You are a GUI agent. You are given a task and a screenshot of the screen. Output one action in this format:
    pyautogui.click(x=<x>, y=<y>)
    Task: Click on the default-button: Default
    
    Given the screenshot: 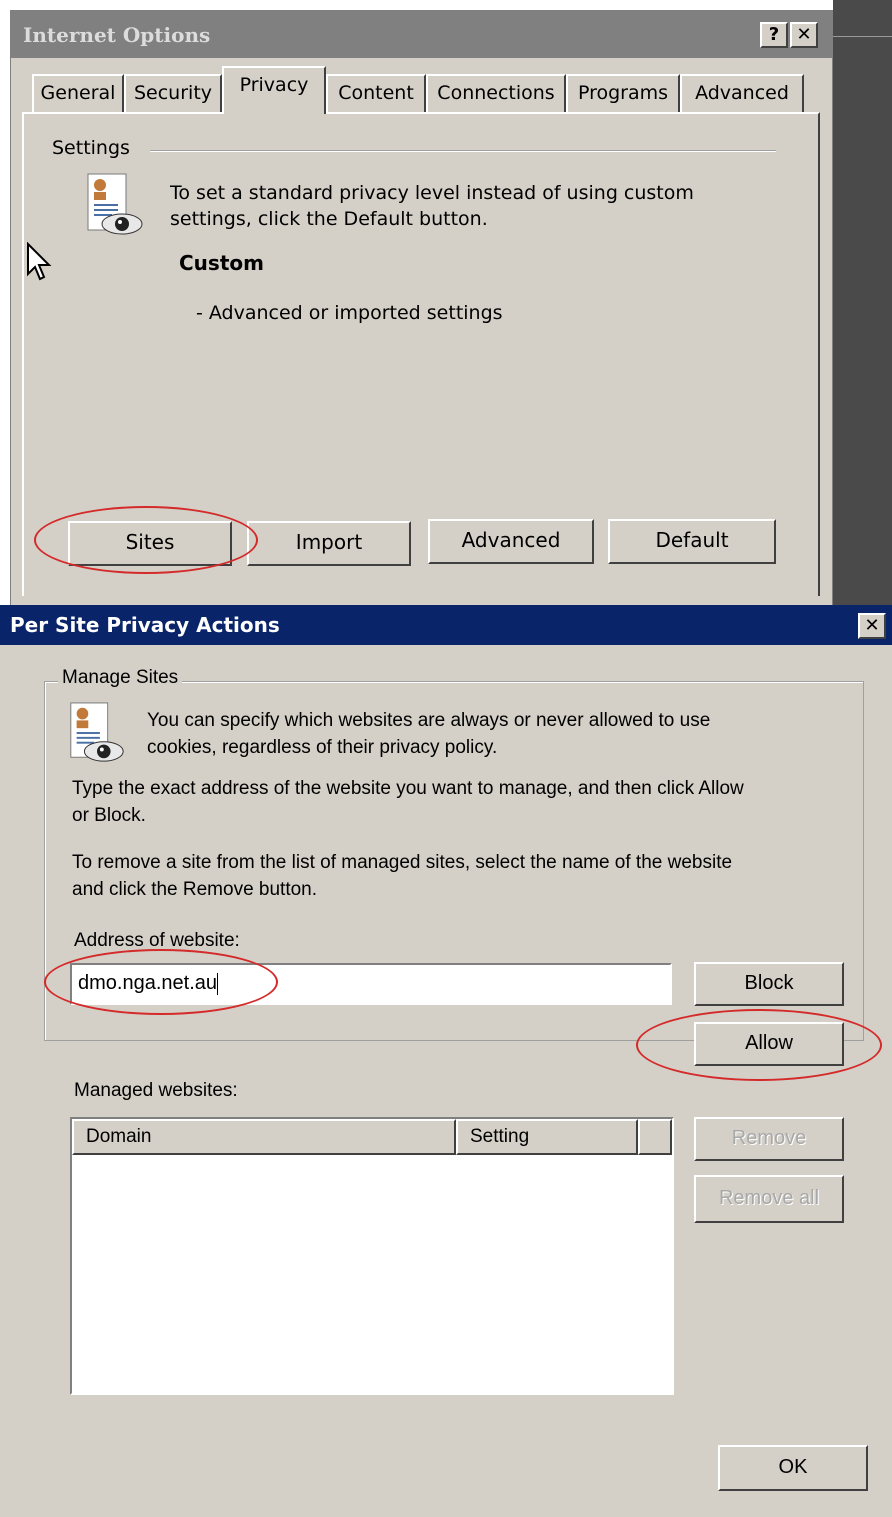 What is the action you would take?
    pyautogui.click(x=692, y=541)
    